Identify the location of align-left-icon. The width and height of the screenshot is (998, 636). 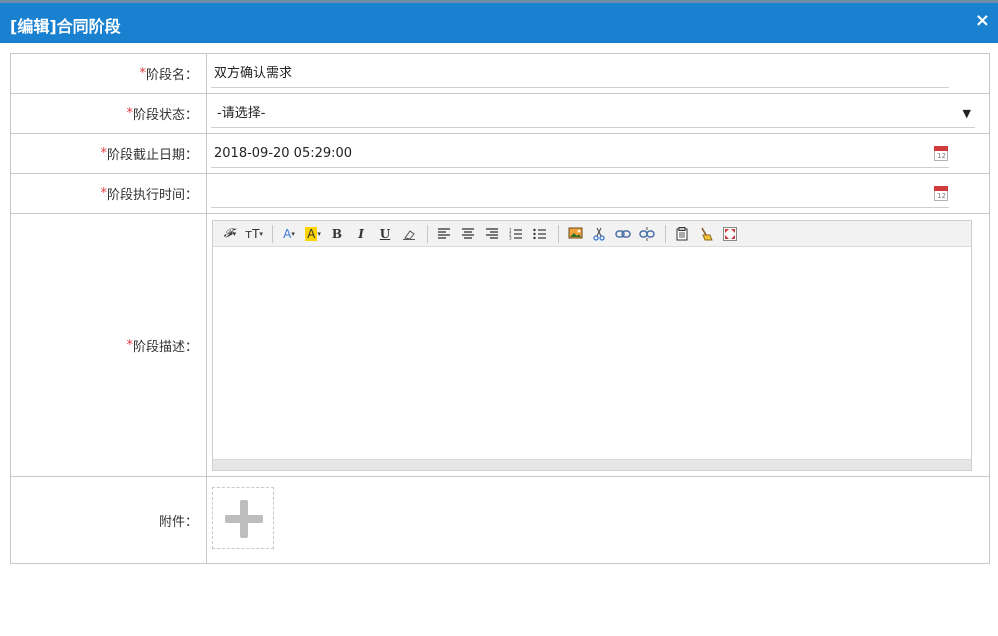
(444, 234).